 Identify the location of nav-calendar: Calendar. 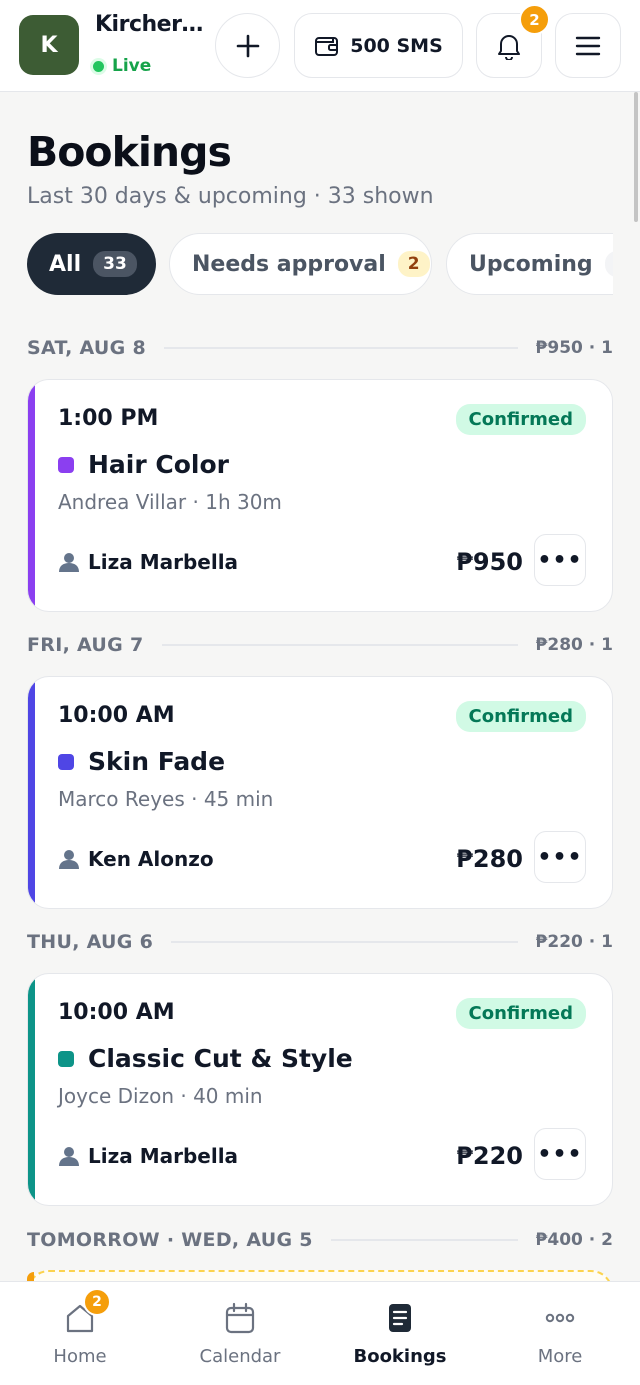
(240, 1333).